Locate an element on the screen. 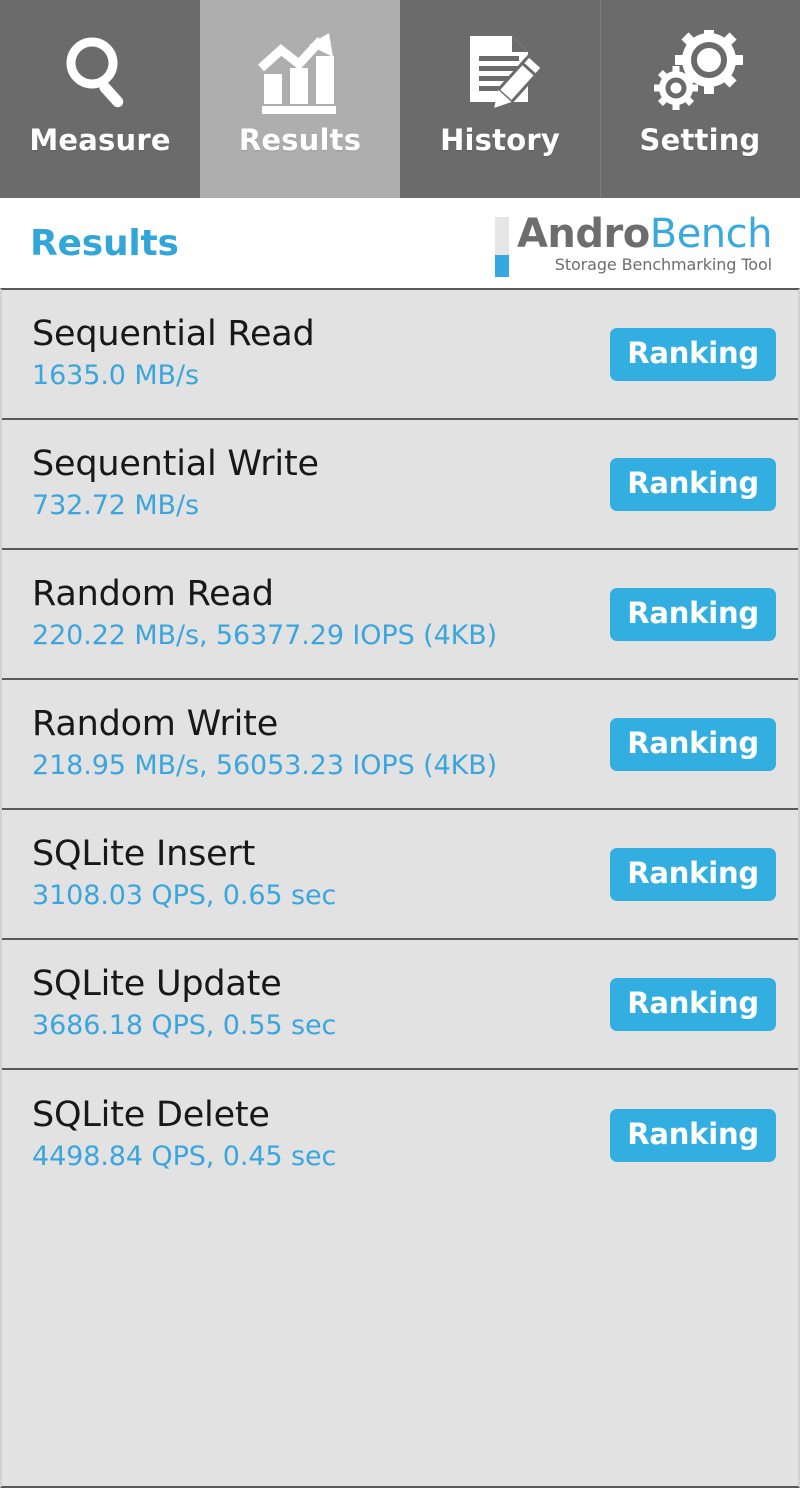 This screenshot has height=1488, width=800. brand-name: AndroBench is located at coordinates (644, 233).